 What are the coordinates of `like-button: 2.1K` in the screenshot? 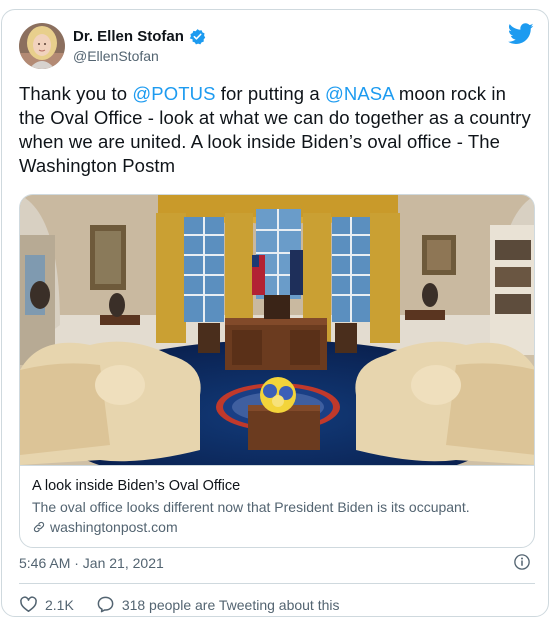 It's located at (46, 604).